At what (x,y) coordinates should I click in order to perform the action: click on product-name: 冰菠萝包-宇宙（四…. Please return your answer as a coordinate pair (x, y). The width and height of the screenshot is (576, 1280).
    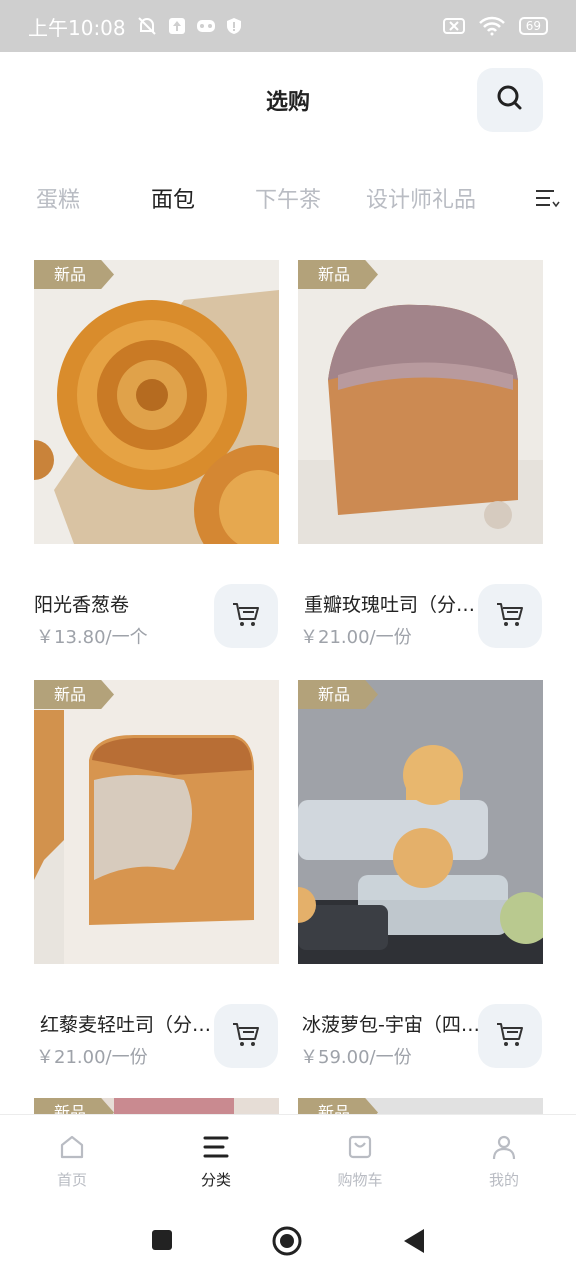
    Looking at the image, I should click on (392, 1023).